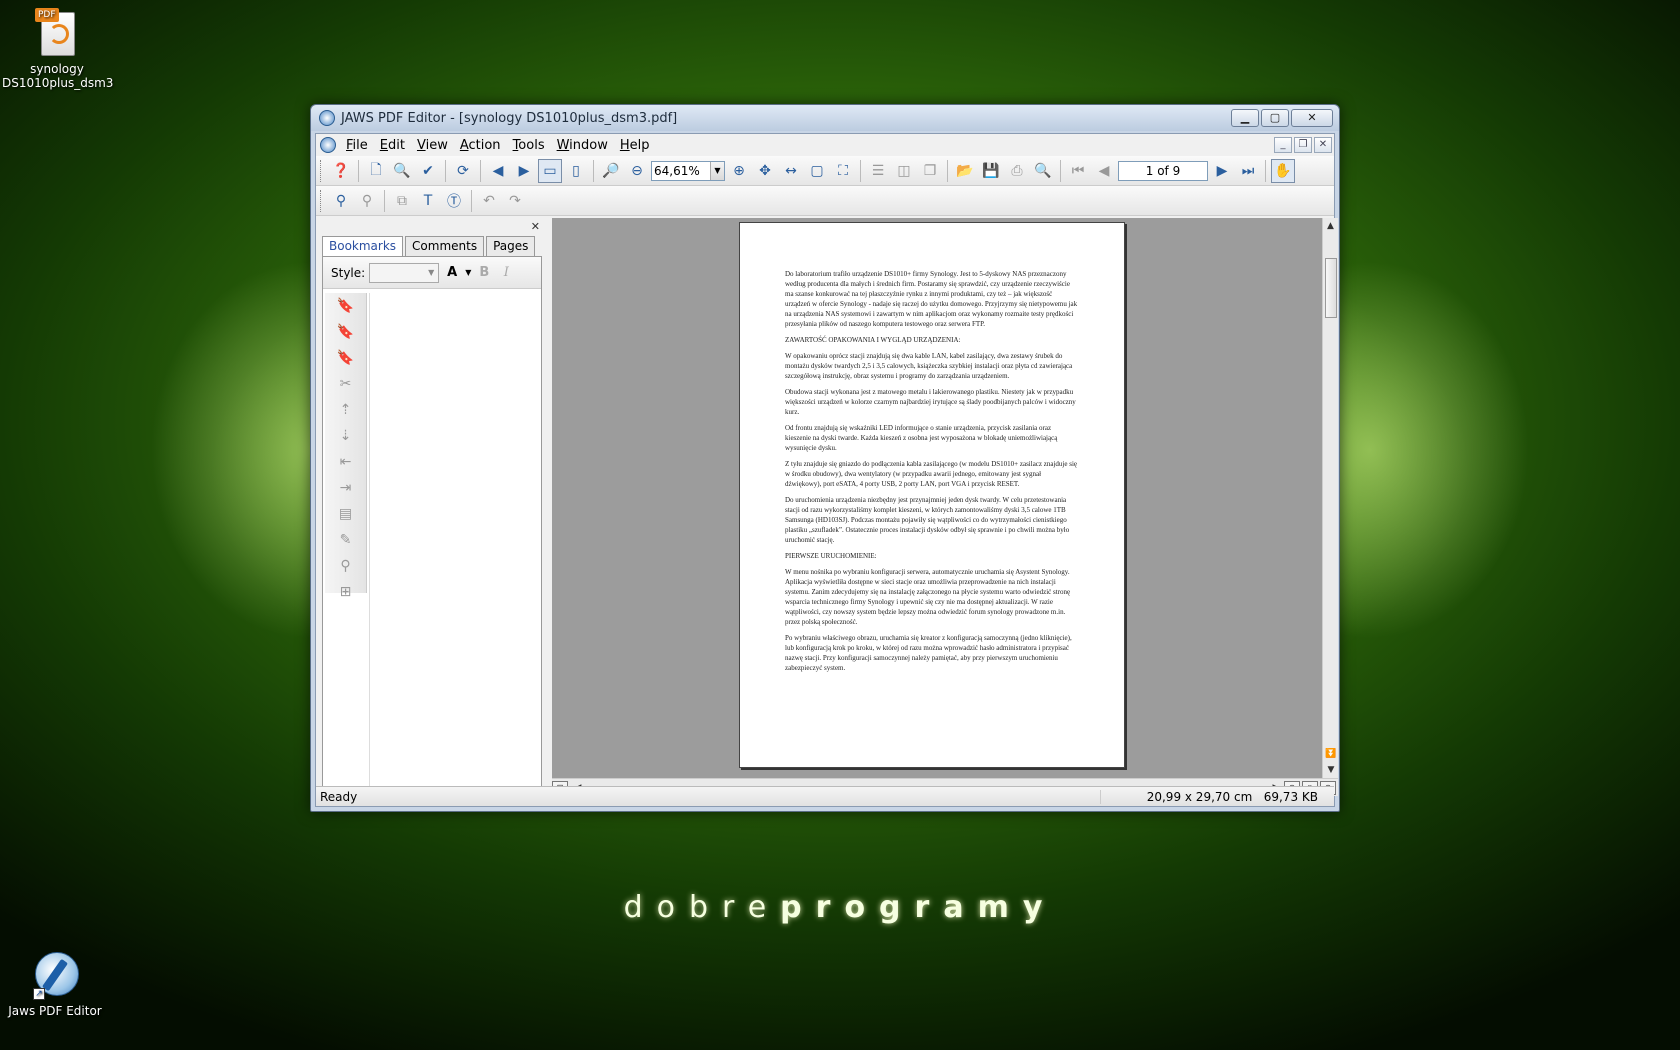  What do you see at coordinates (328, 145) in the screenshot?
I see `document-menu-icon` at bounding box center [328, 145].